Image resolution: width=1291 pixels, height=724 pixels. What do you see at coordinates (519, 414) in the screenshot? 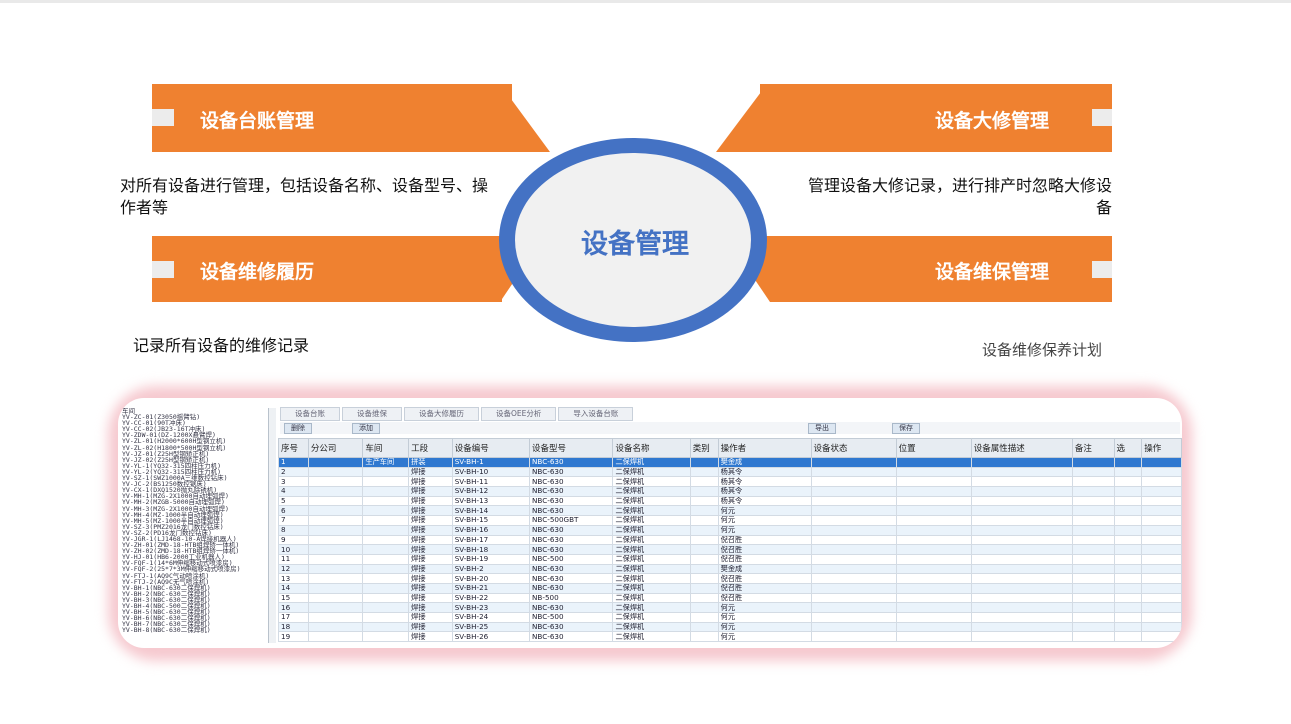
I see `tab-3: 设备OEE分析` at bounding box center [519, 414].